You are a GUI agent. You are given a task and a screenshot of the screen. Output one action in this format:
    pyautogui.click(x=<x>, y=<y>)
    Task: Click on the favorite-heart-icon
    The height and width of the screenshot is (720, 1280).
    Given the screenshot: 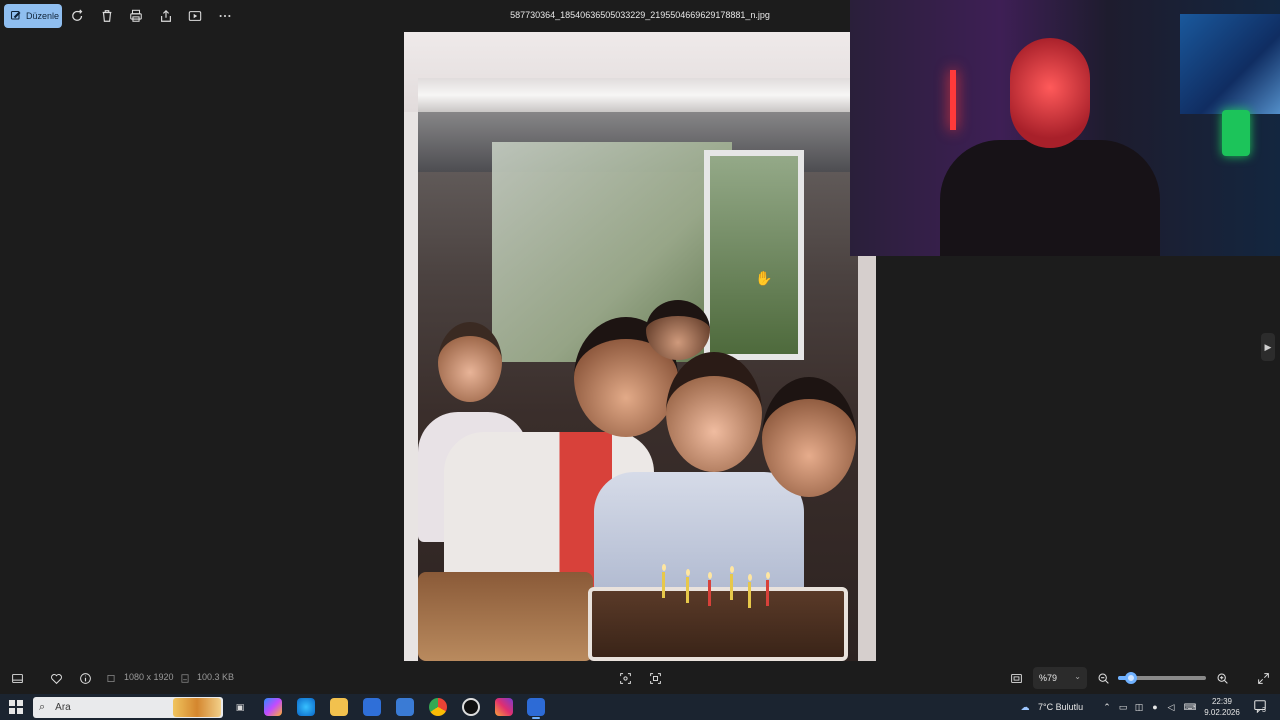 What is the action you would take?
    pyautogui.click(x=56, y=678)
    